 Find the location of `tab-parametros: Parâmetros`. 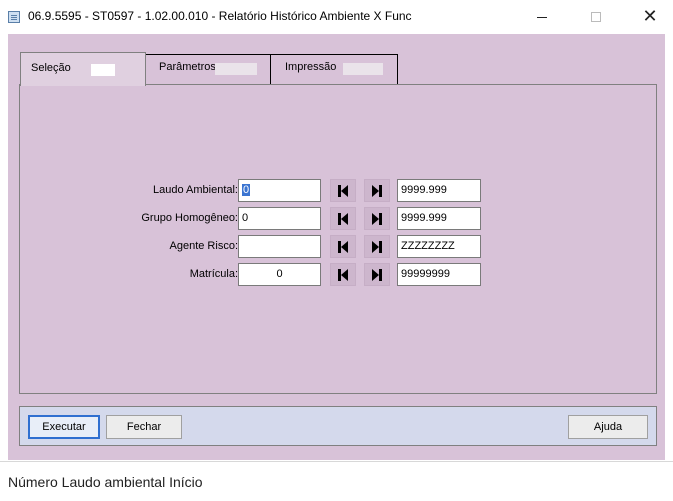

tab-parametros: Parâmetros is located at coordinates (207, 69).